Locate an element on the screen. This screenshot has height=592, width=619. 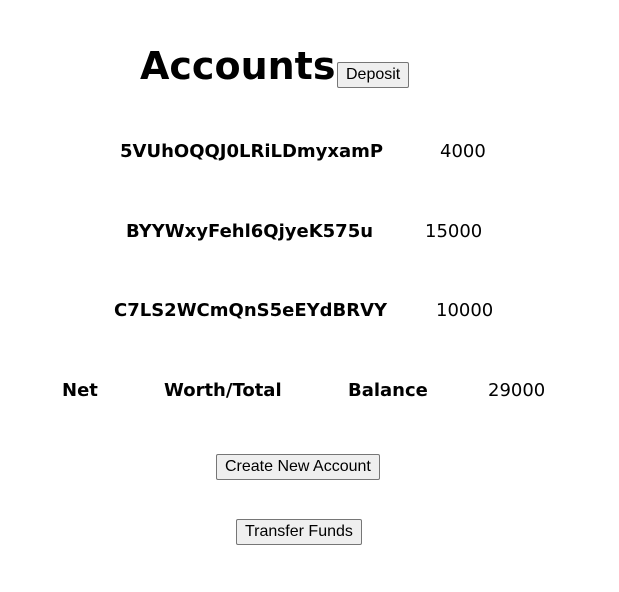
account-id: 5VUhOQQJ0LRiLDmyxamP is located at coordinates (252, 151).